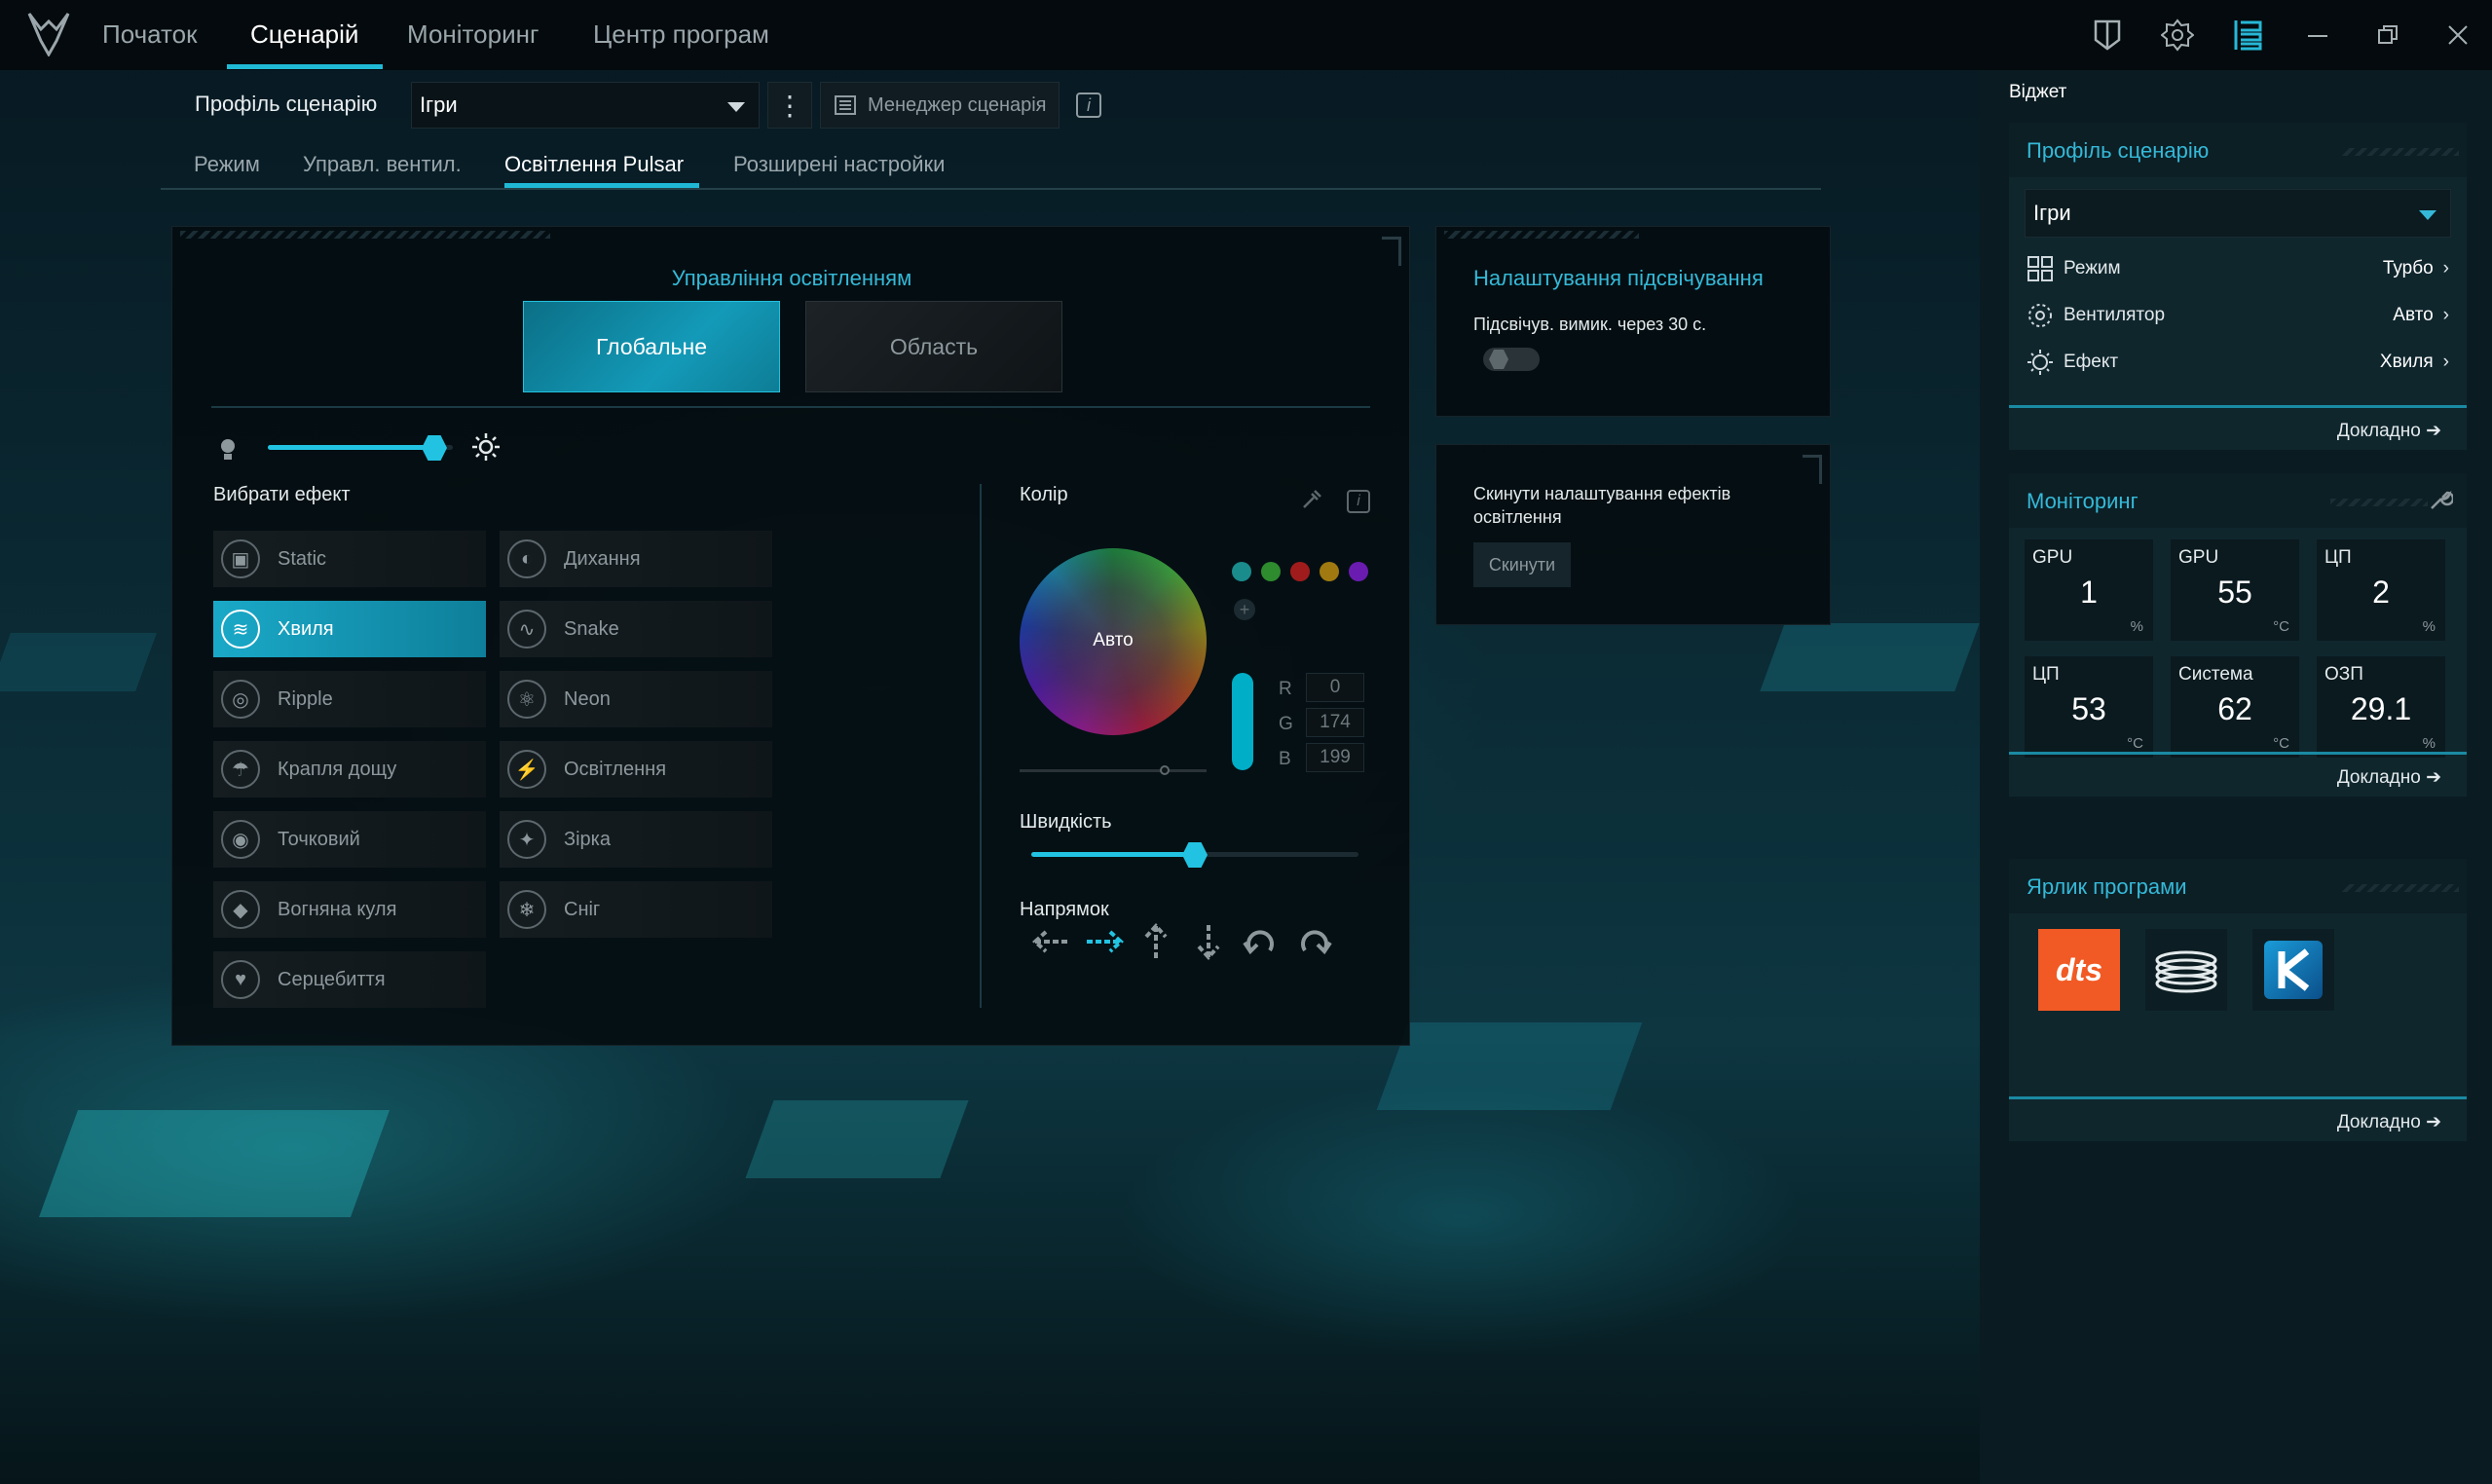 Image resolution: width=2492 pixels, height=1484 pixels. I want to click on hue-knob, so click(1165, 770).